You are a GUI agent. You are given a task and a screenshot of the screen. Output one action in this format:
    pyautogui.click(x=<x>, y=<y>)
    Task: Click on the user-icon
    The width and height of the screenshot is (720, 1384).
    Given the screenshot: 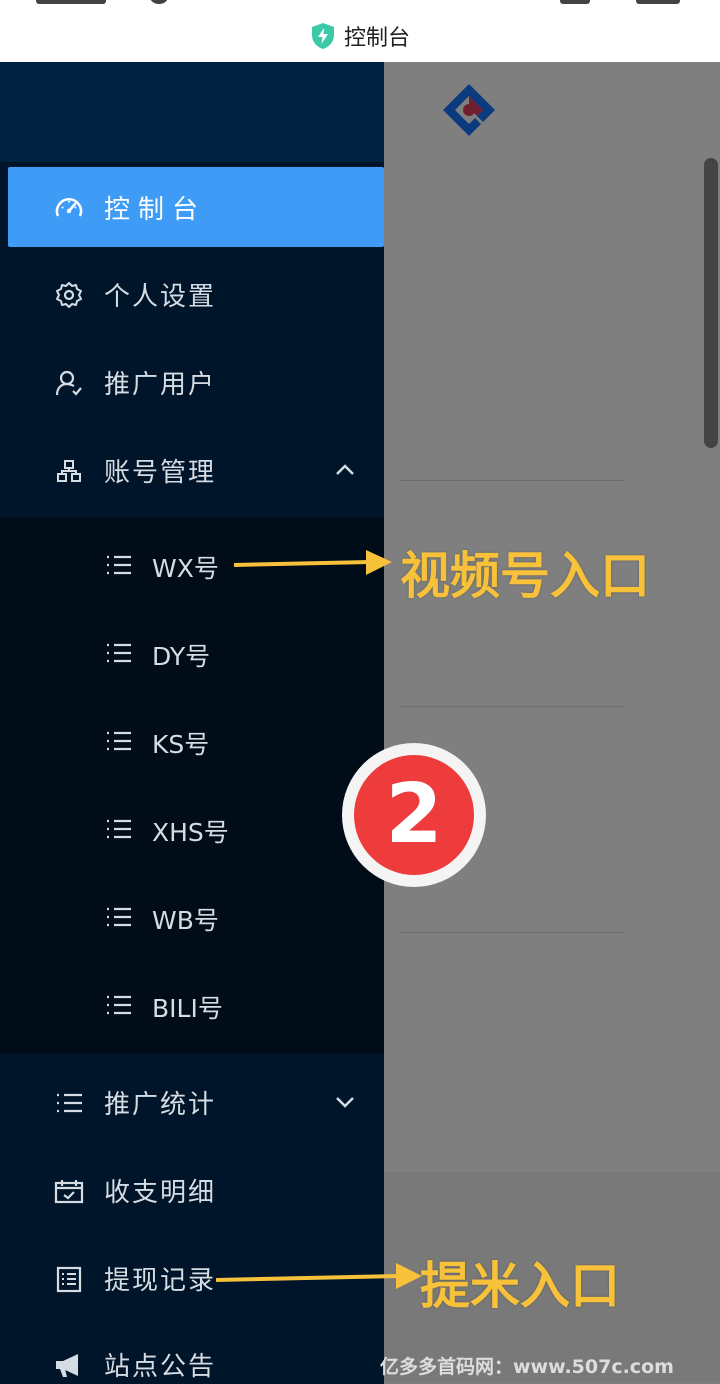 What is the action you would take?
    pyautogui.click(x=68, y=383)
    